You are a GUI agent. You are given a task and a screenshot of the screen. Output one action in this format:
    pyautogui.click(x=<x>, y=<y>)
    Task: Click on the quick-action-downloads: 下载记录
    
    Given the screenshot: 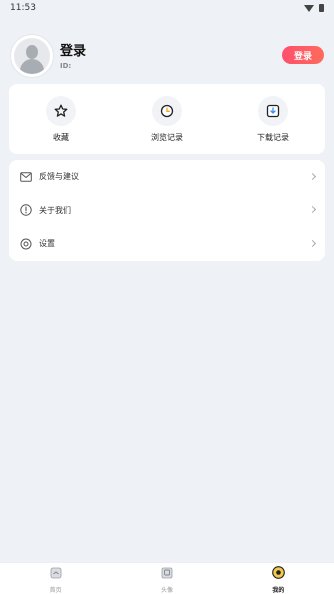 What is the action you would take?
    pyautogui.click(x=273, y=119)
    